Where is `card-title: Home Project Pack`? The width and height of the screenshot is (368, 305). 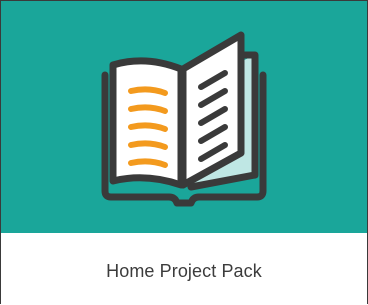
card-title: Home Project Pack is located at coordinates (184, 271).